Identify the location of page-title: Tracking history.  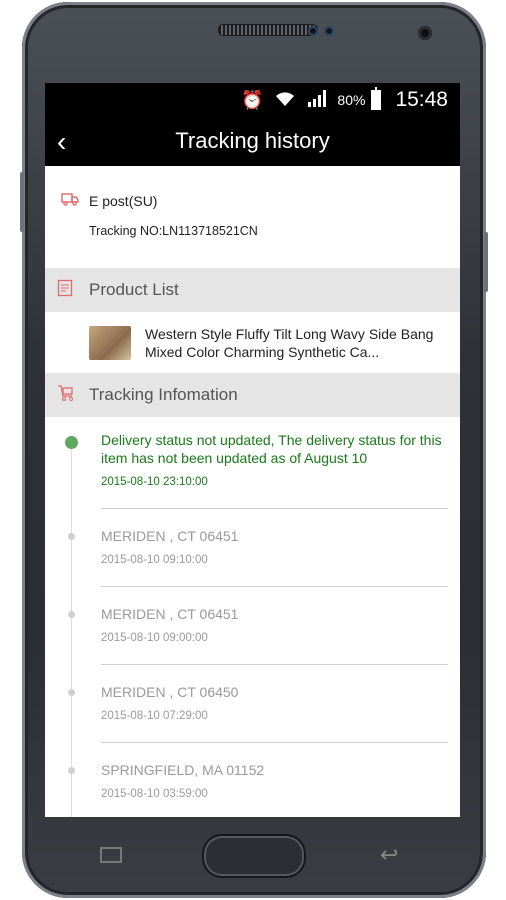
(252, 140).